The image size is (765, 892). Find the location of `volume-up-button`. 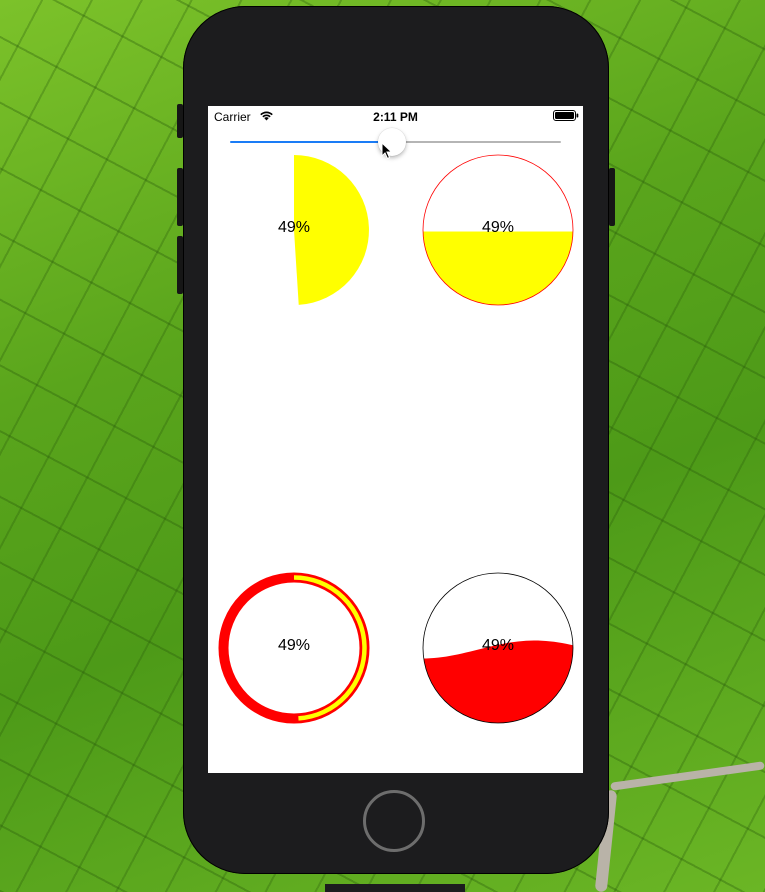

volume-up-button is located at coordinates (180, 197).